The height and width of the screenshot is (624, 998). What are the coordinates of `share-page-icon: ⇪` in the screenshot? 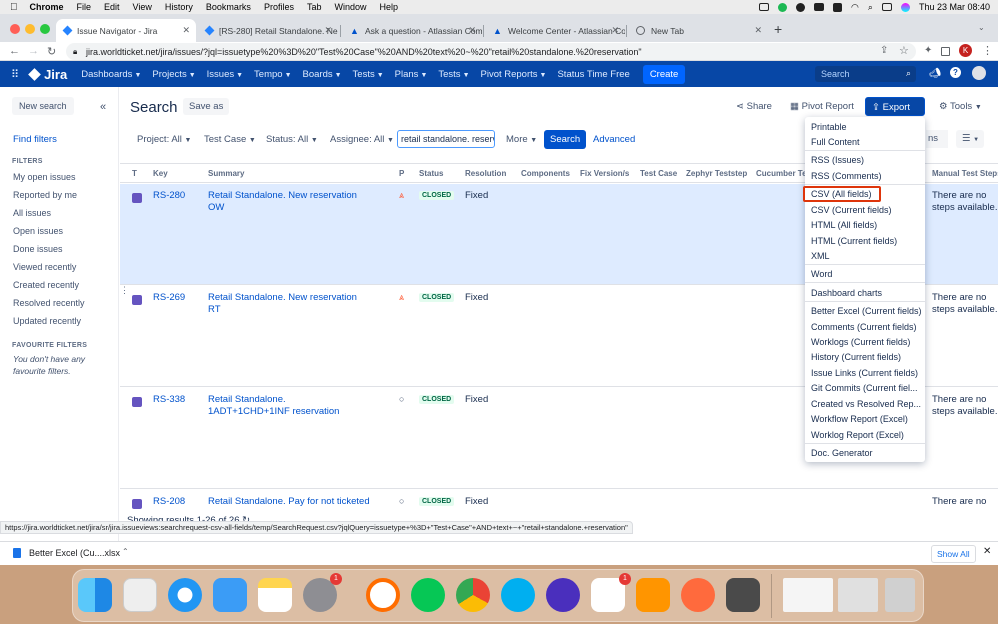 It's located at (884, 50).